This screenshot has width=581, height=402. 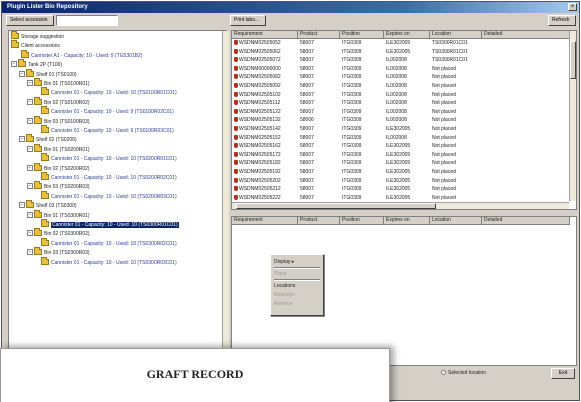 I want to click on tree-item-folder: − Tank 2P (T100), so click(x=36, y=64).